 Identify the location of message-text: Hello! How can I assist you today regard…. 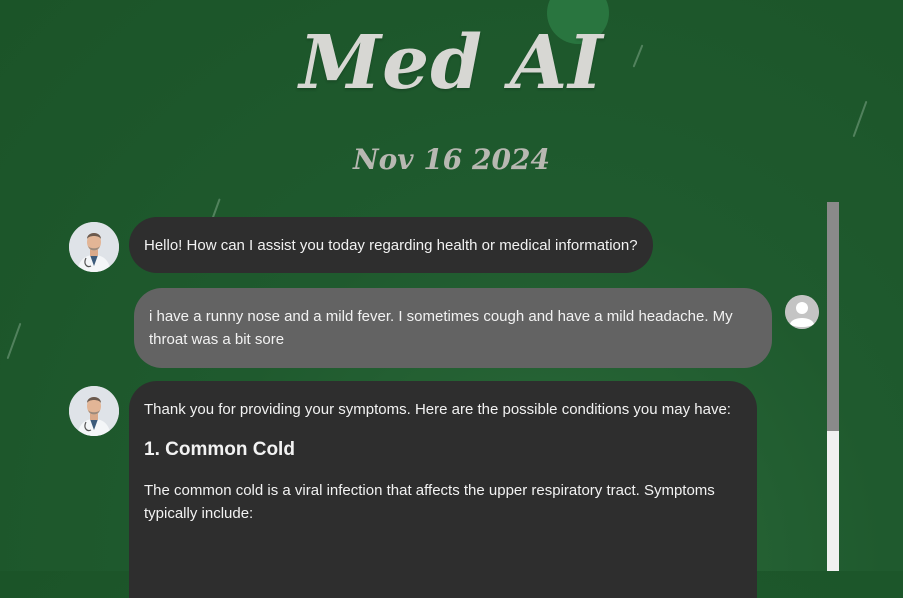
(391, 245).